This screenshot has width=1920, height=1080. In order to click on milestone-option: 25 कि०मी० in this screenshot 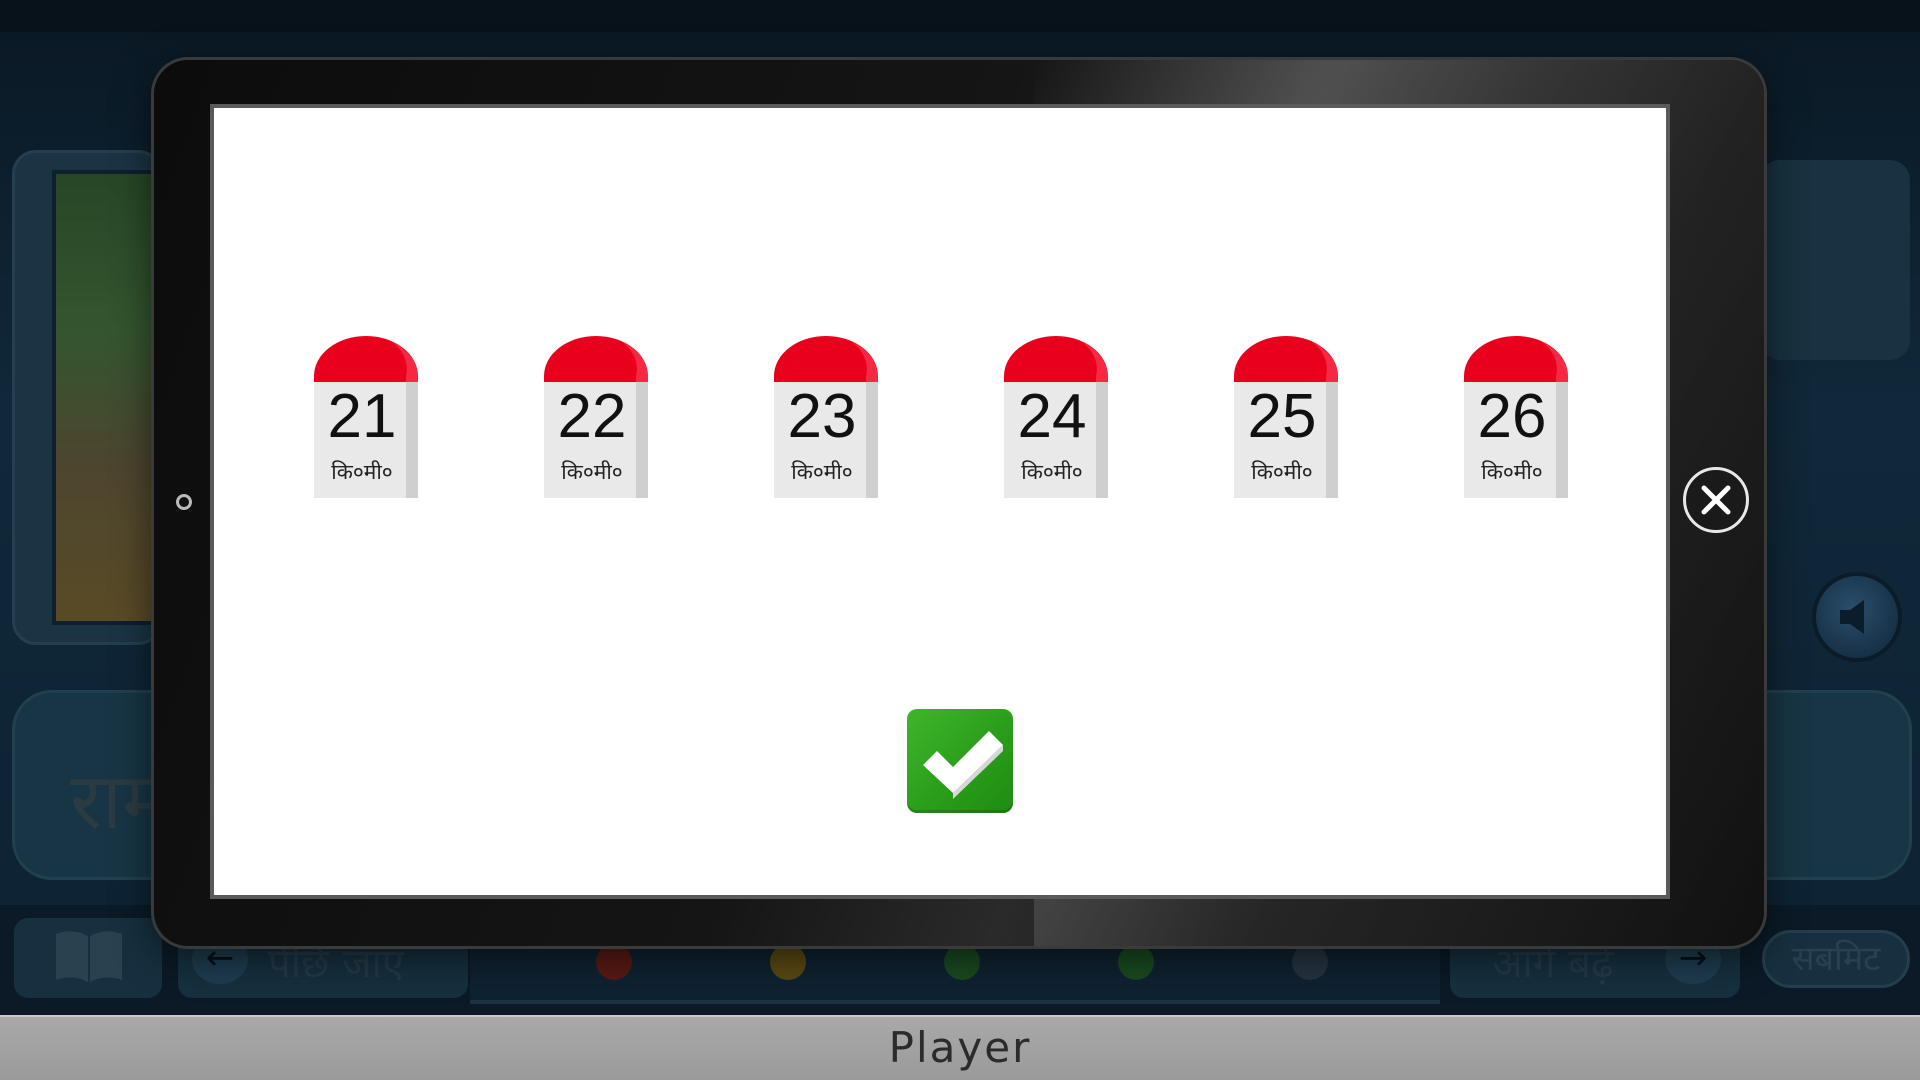, I will do `click(1286, 417)`.